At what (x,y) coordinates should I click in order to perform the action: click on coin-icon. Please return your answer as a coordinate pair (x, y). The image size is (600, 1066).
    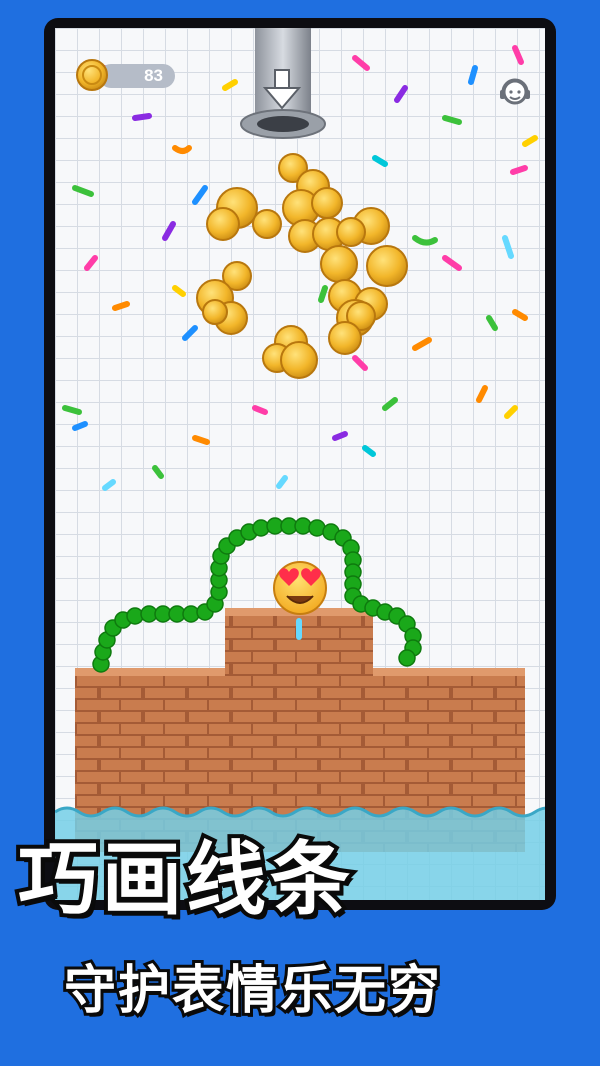
    Looking at the image, I should click on (92, 75).